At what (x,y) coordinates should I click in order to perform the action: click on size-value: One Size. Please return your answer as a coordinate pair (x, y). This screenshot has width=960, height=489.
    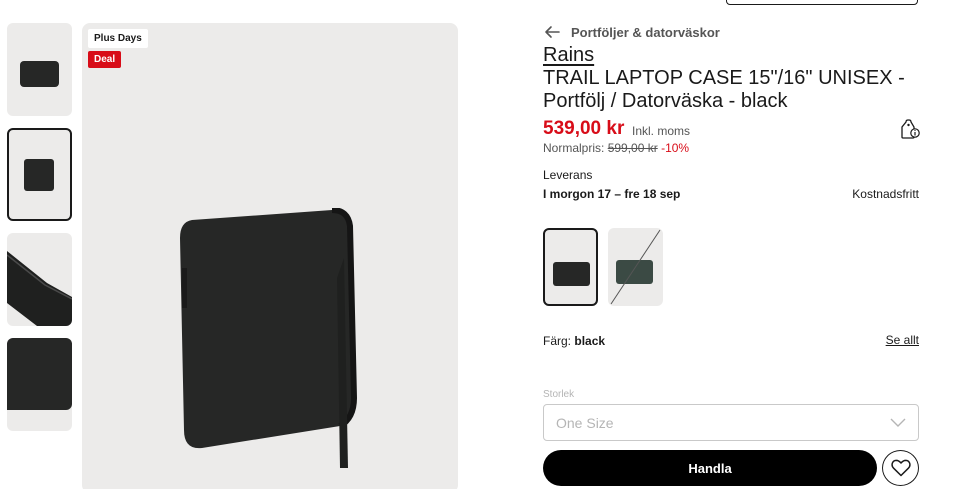
    Looking at the image, I should click on (585, 422).